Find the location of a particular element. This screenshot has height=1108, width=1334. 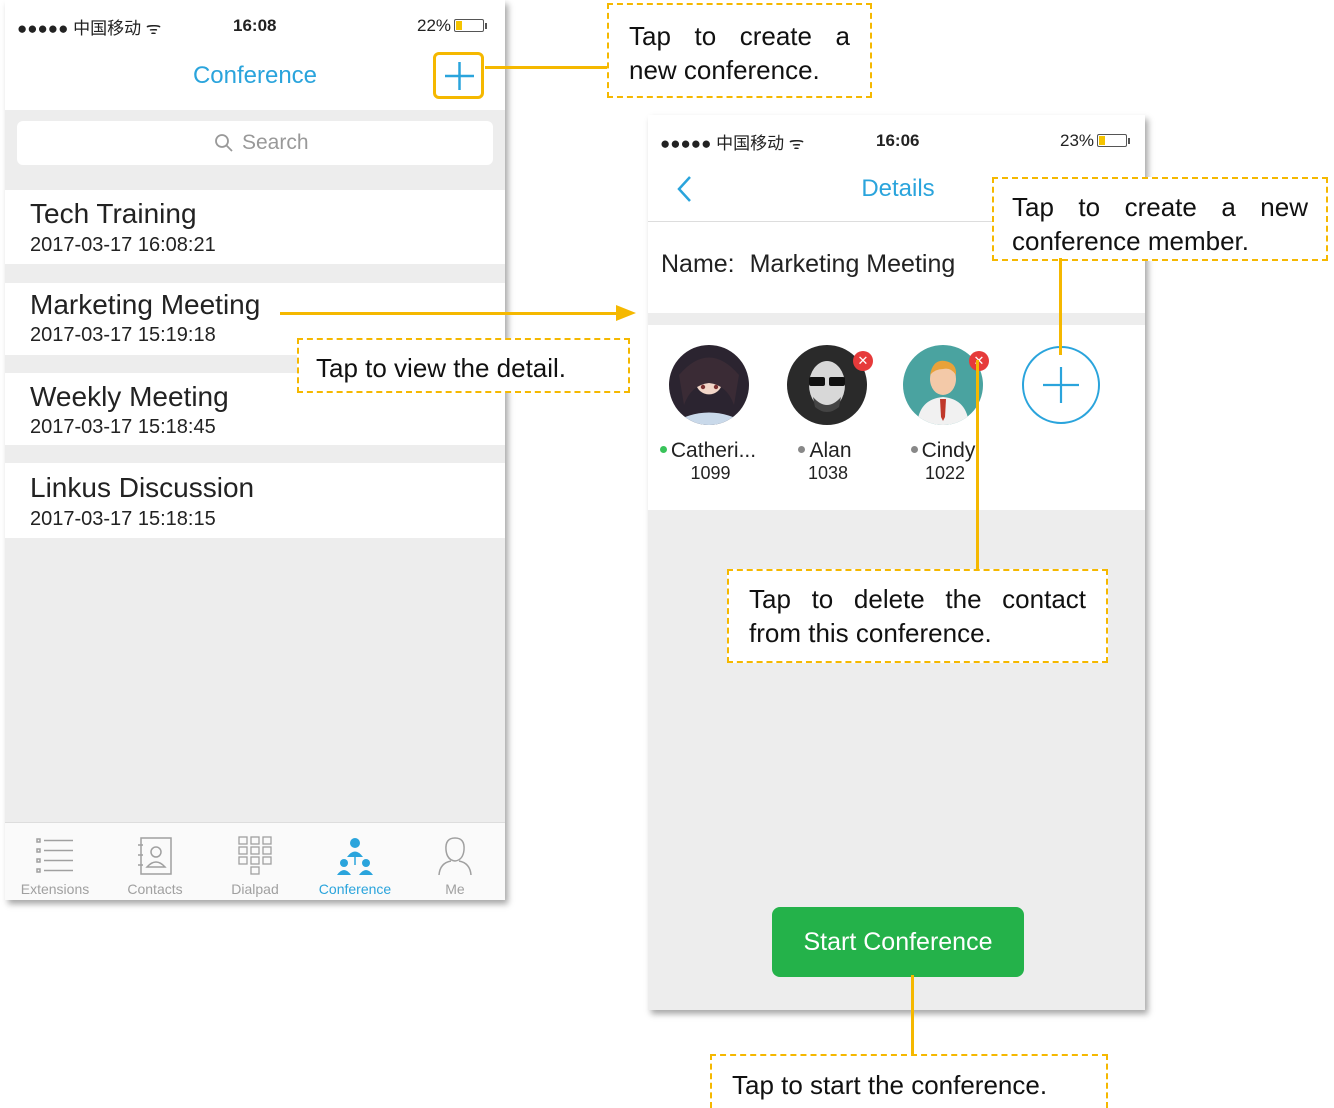

callout-start-conference: Tap to start the conference. is located at coordinates (909, 1081).